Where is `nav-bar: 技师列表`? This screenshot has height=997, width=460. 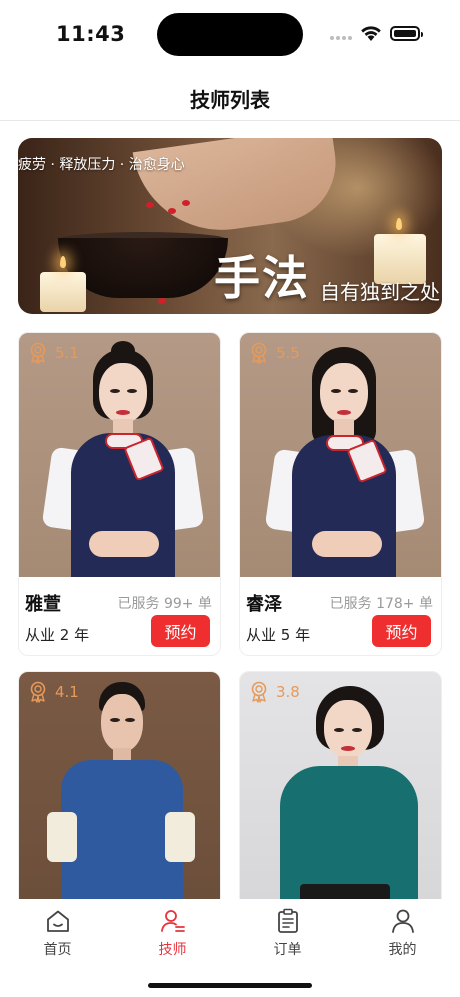 nav-bar: 技师列表 is located at coordinates (230, 94).